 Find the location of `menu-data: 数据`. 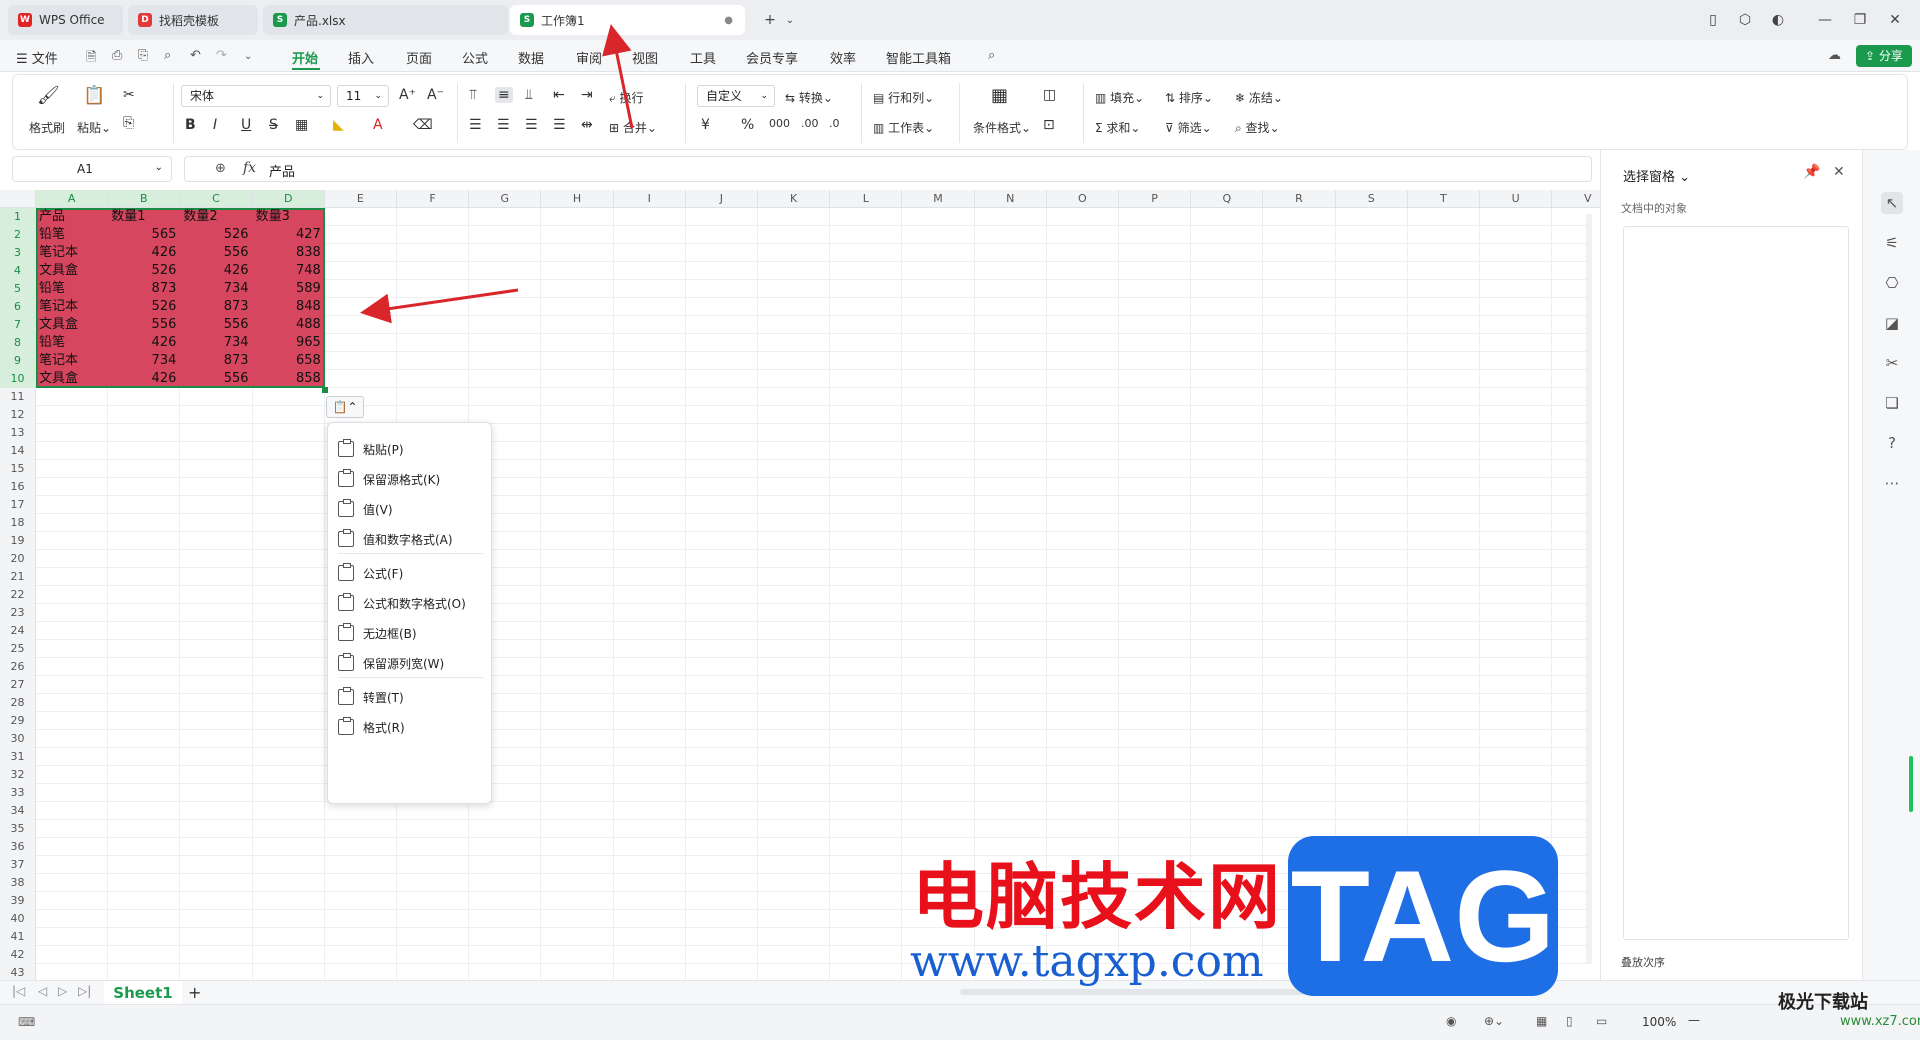

menu-data: 数据 is located at coordinates (531, 57).